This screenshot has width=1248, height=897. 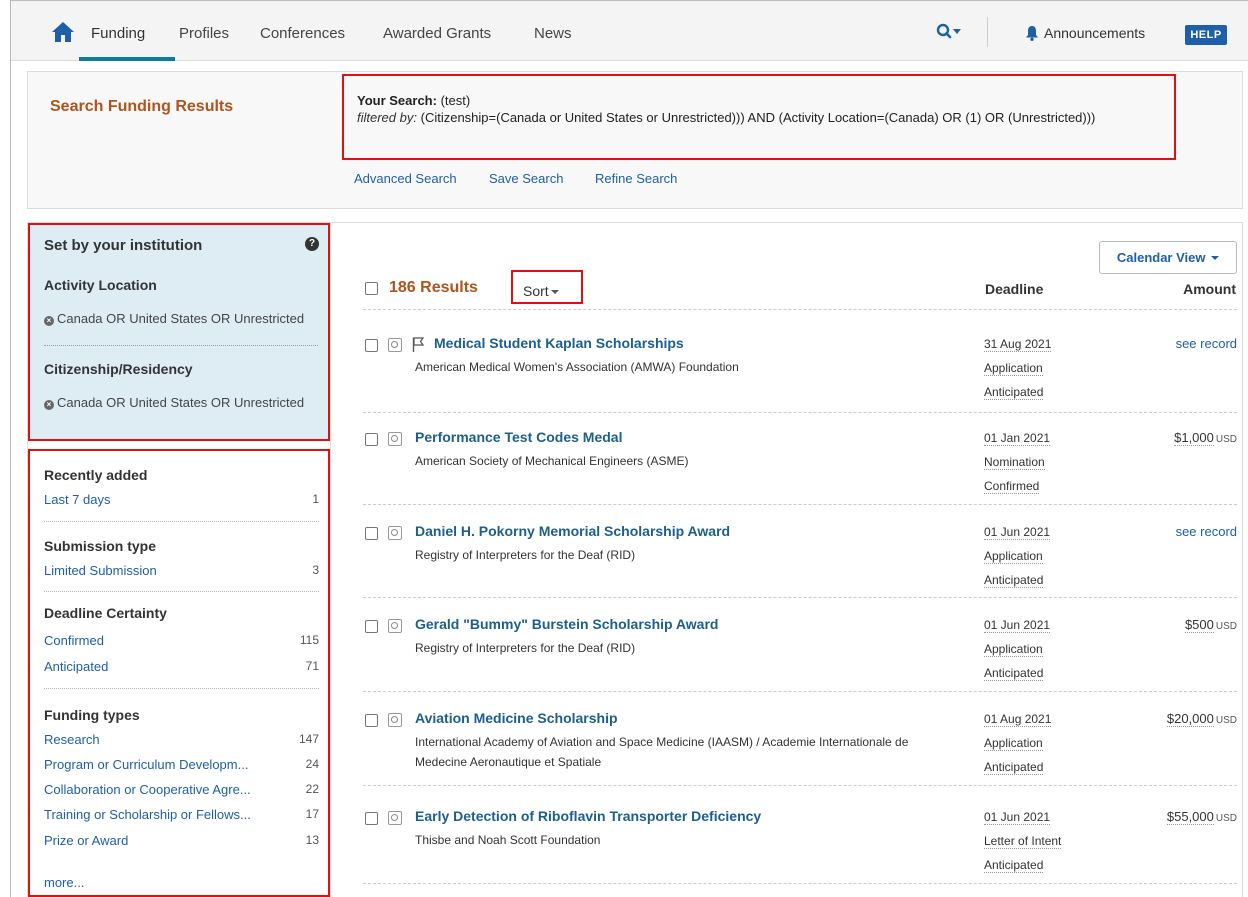 What do you see at coordinates (181, 572) in the screenshot?
I see `facet-limited-submission: Limited Submission 3` at bounding box center [181, 572].